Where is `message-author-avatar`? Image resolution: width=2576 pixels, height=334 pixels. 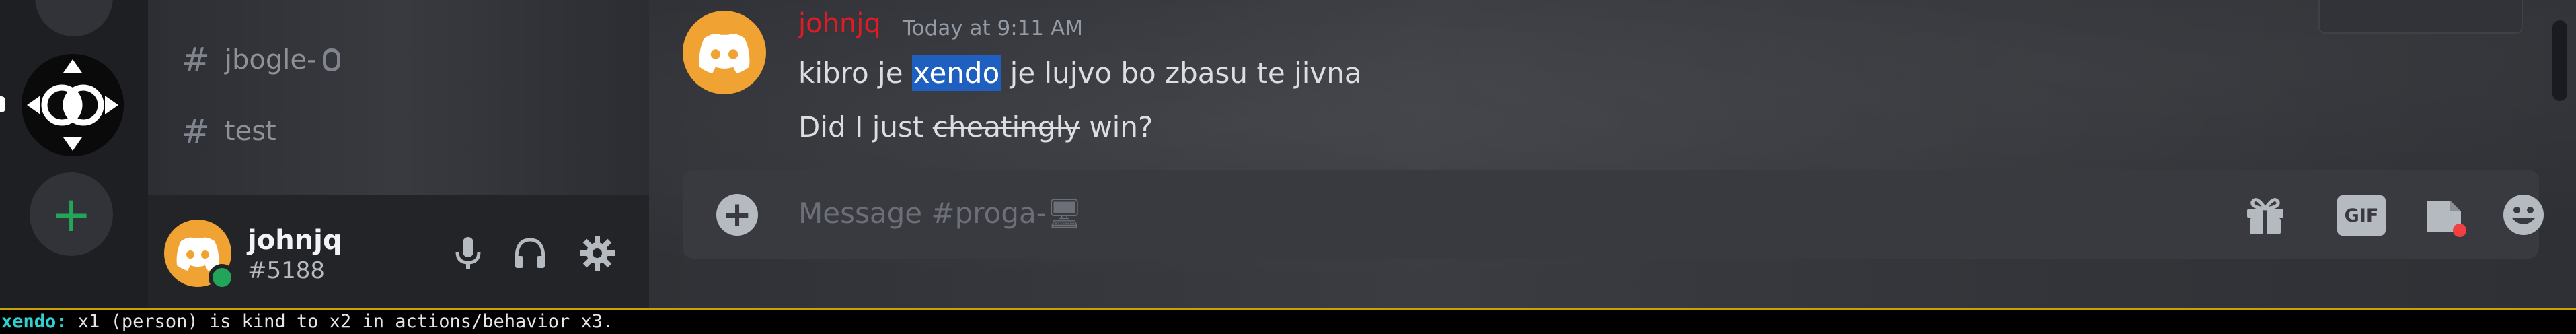 message-author-avatar is located at coordinates (724, 52).